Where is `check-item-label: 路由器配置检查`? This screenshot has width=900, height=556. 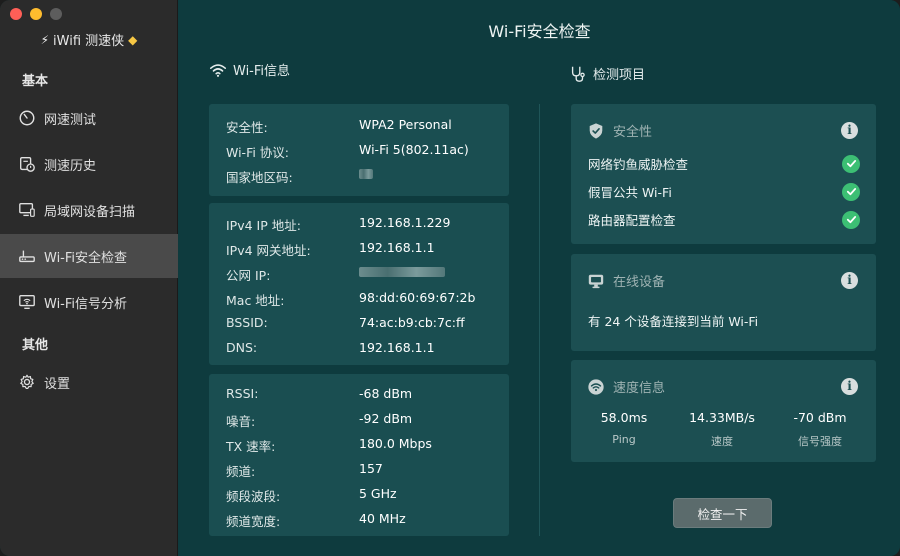 check-item-label: 路由器配置检查 is located at coordinates (632, 220).